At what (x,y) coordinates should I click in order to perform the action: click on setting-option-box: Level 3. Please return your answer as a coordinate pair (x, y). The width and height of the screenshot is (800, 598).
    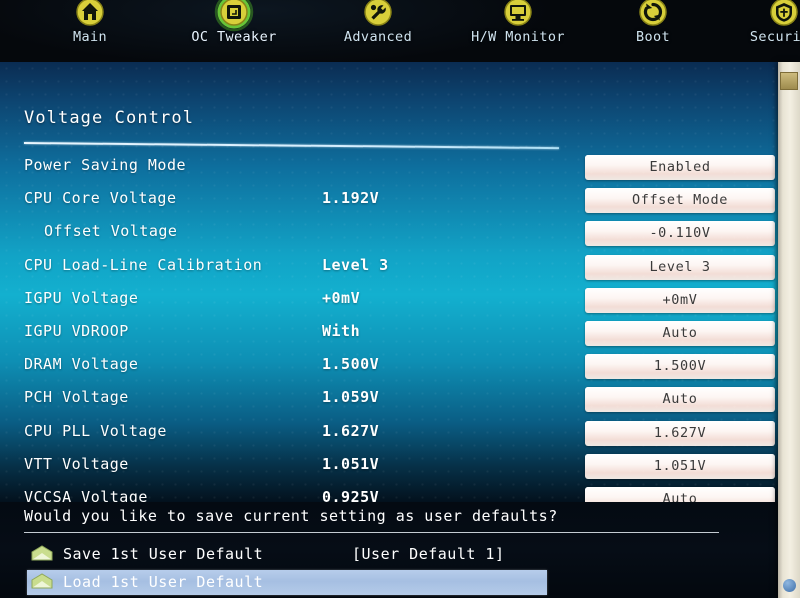
    Looking at the image, I should click on (680, 267).